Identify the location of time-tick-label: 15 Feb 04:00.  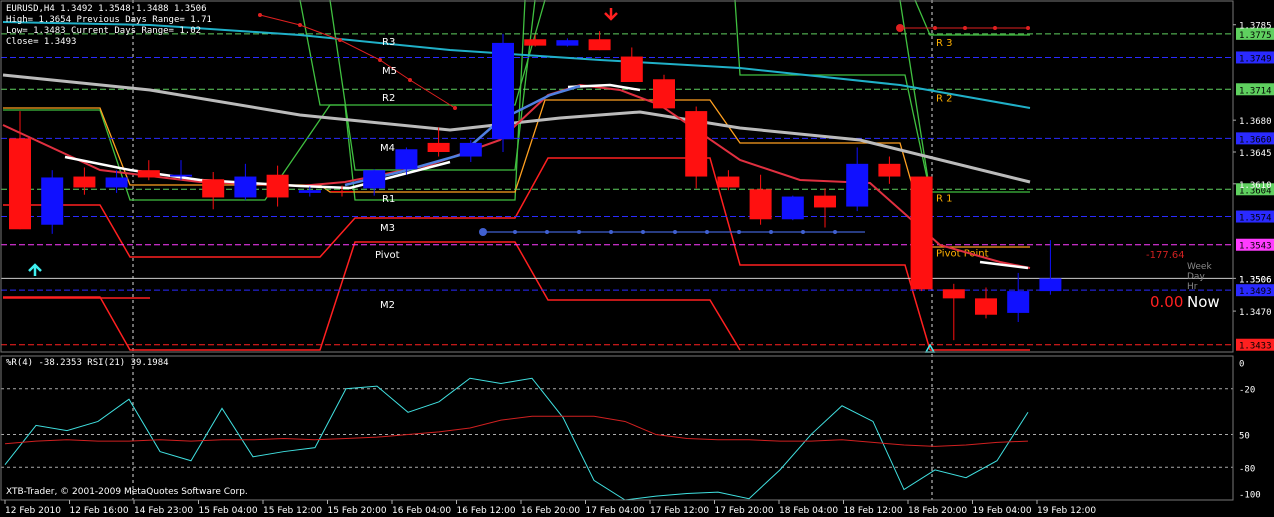
(228, 511).